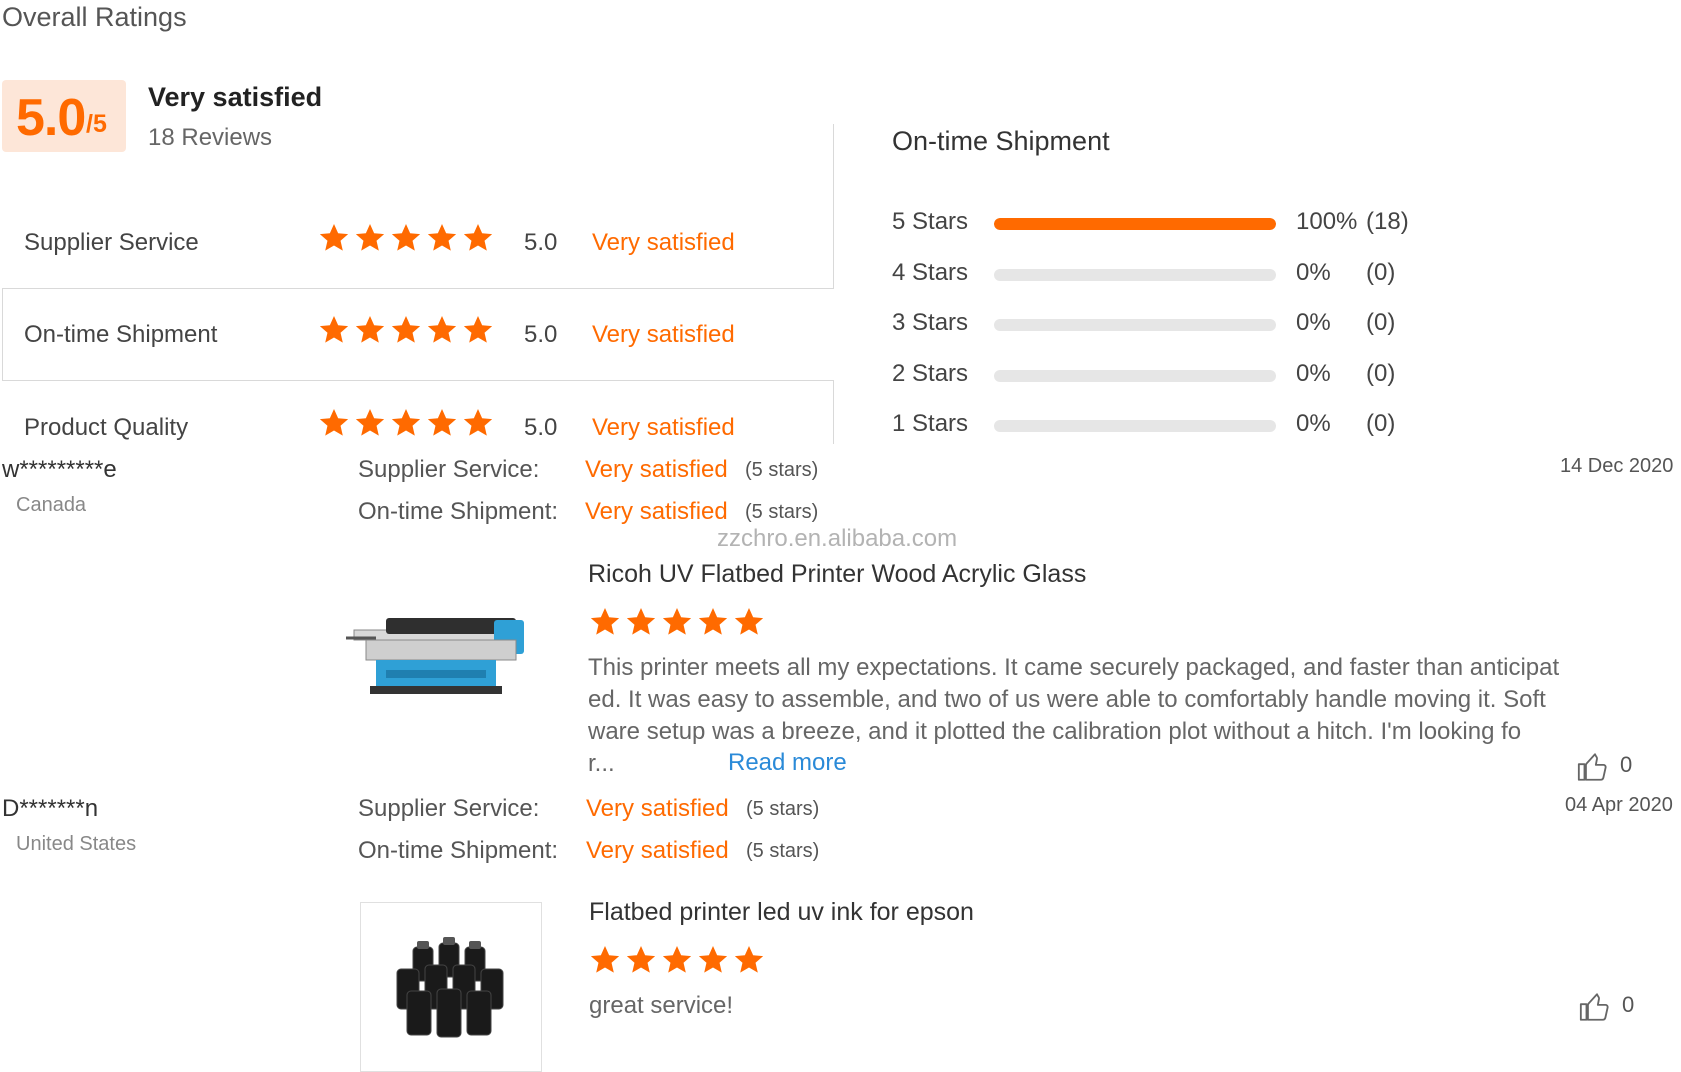 The width and height of the screenshot is (1681, 1072). What do you see at coordinates (781, 912) in the screenshot?
I see `product-title-link: Flatbed printer led uv ink for epson` at bounding box center [781, 912].